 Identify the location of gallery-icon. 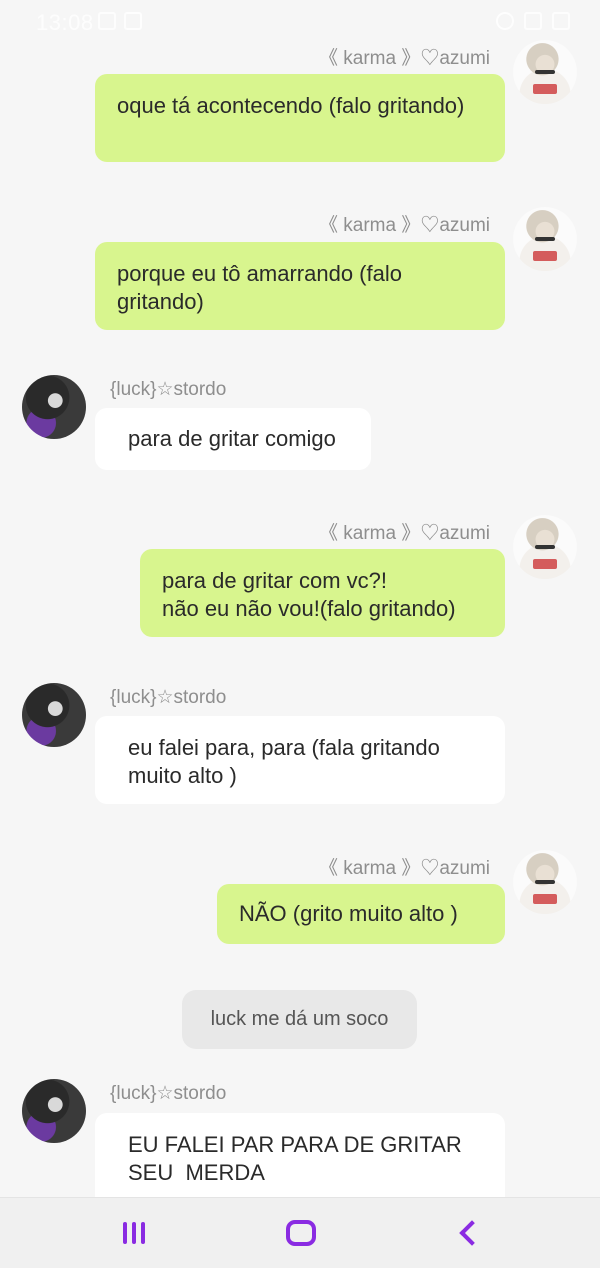
(107, 21).